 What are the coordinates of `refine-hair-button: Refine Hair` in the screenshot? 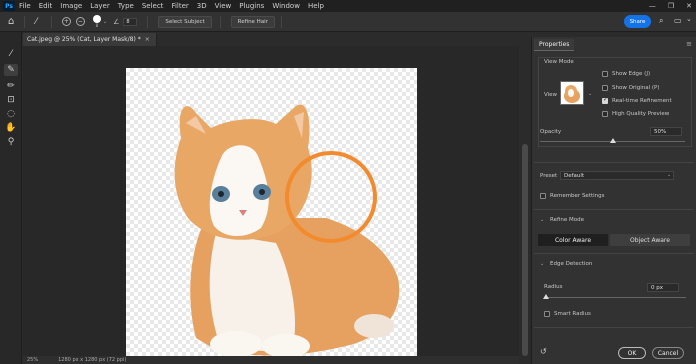 It's located at (252, 21).